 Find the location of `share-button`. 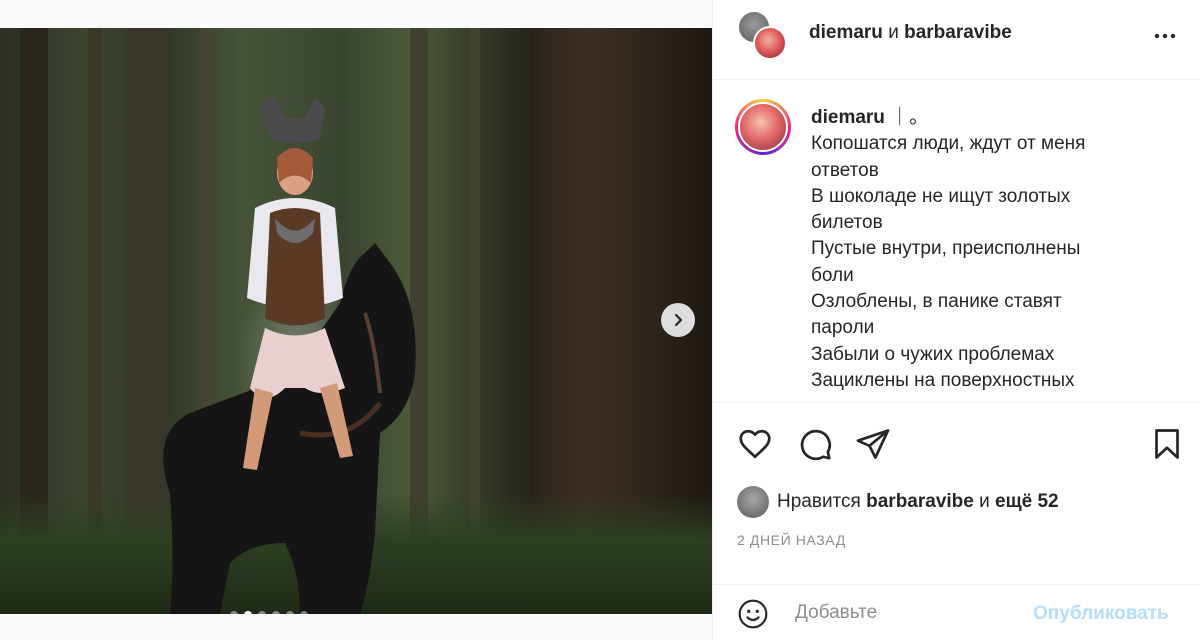

share-button is located at coordinates (873, 444).